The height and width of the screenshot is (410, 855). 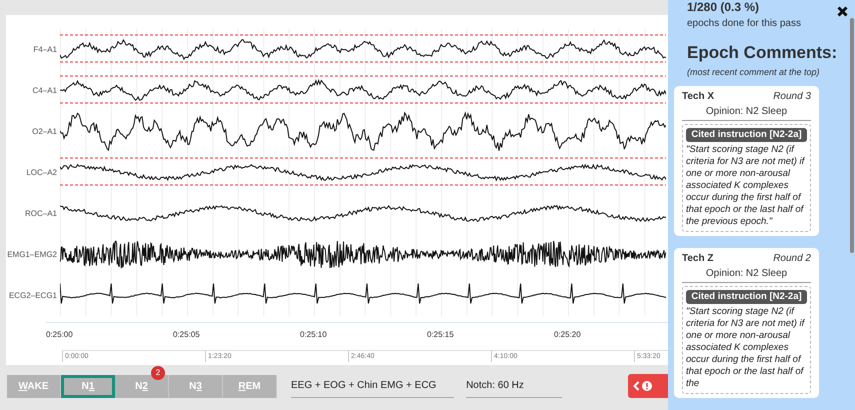 I want to click on comment-round: Round 3, so click(x=792, y=97).